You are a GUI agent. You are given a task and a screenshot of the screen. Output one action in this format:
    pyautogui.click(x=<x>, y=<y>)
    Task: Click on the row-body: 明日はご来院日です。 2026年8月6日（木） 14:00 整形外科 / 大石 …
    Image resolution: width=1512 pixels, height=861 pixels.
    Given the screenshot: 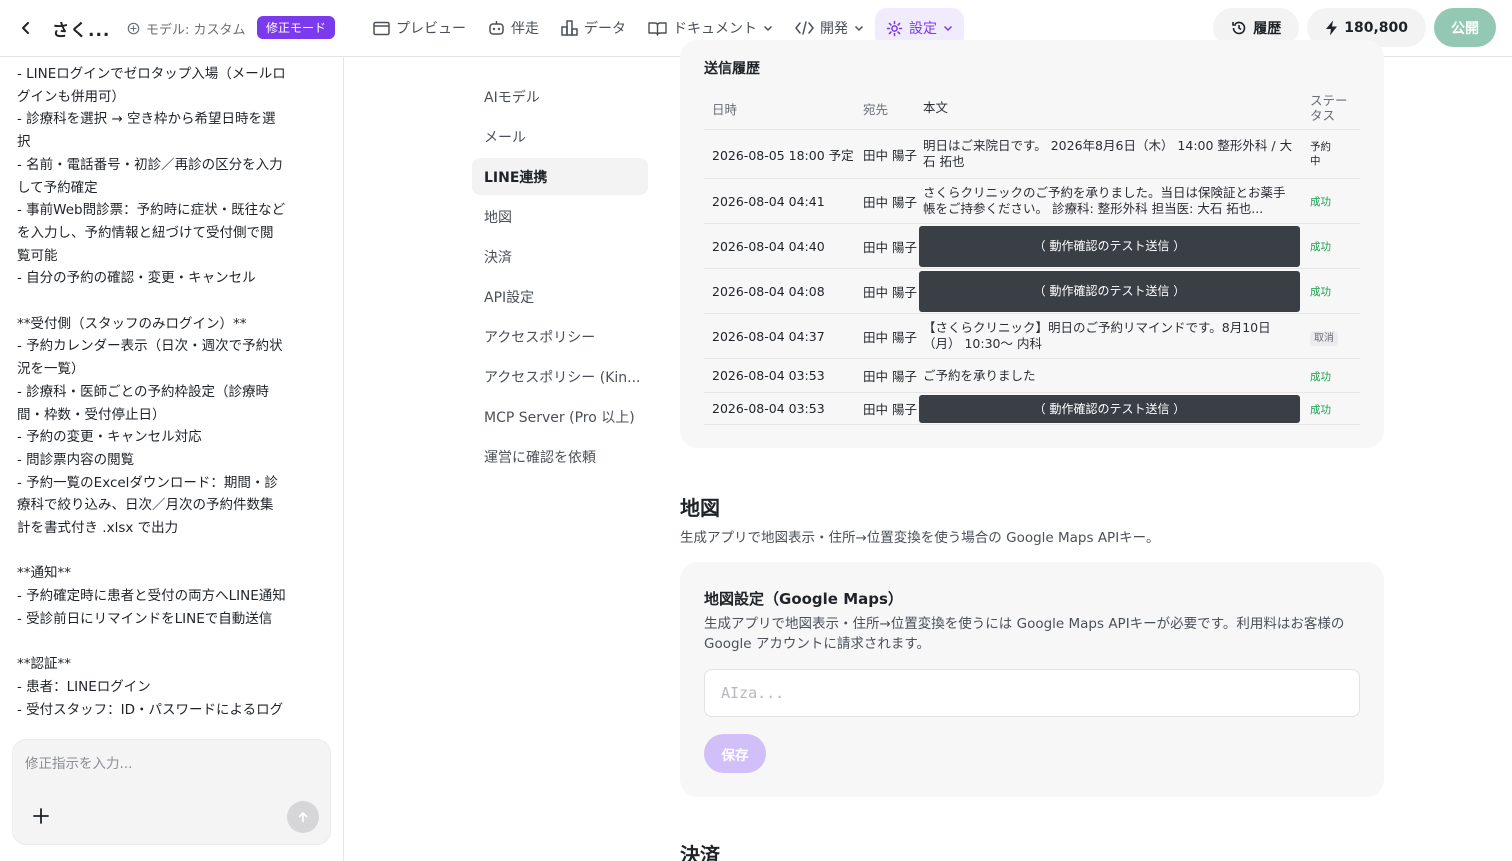 What is the action you would take?
    pyautogui.click(x=1109, y=154)
    